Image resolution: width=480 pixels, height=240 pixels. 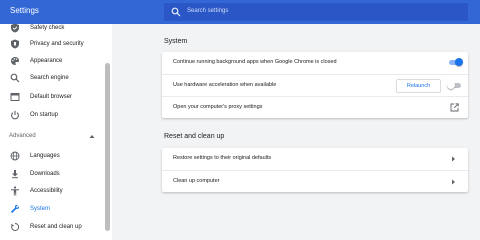 What do you see at coordinates (47, 28) in the screenshot?
I see `sidebar-item-label: Safety check` at bounding box center [47, 28].